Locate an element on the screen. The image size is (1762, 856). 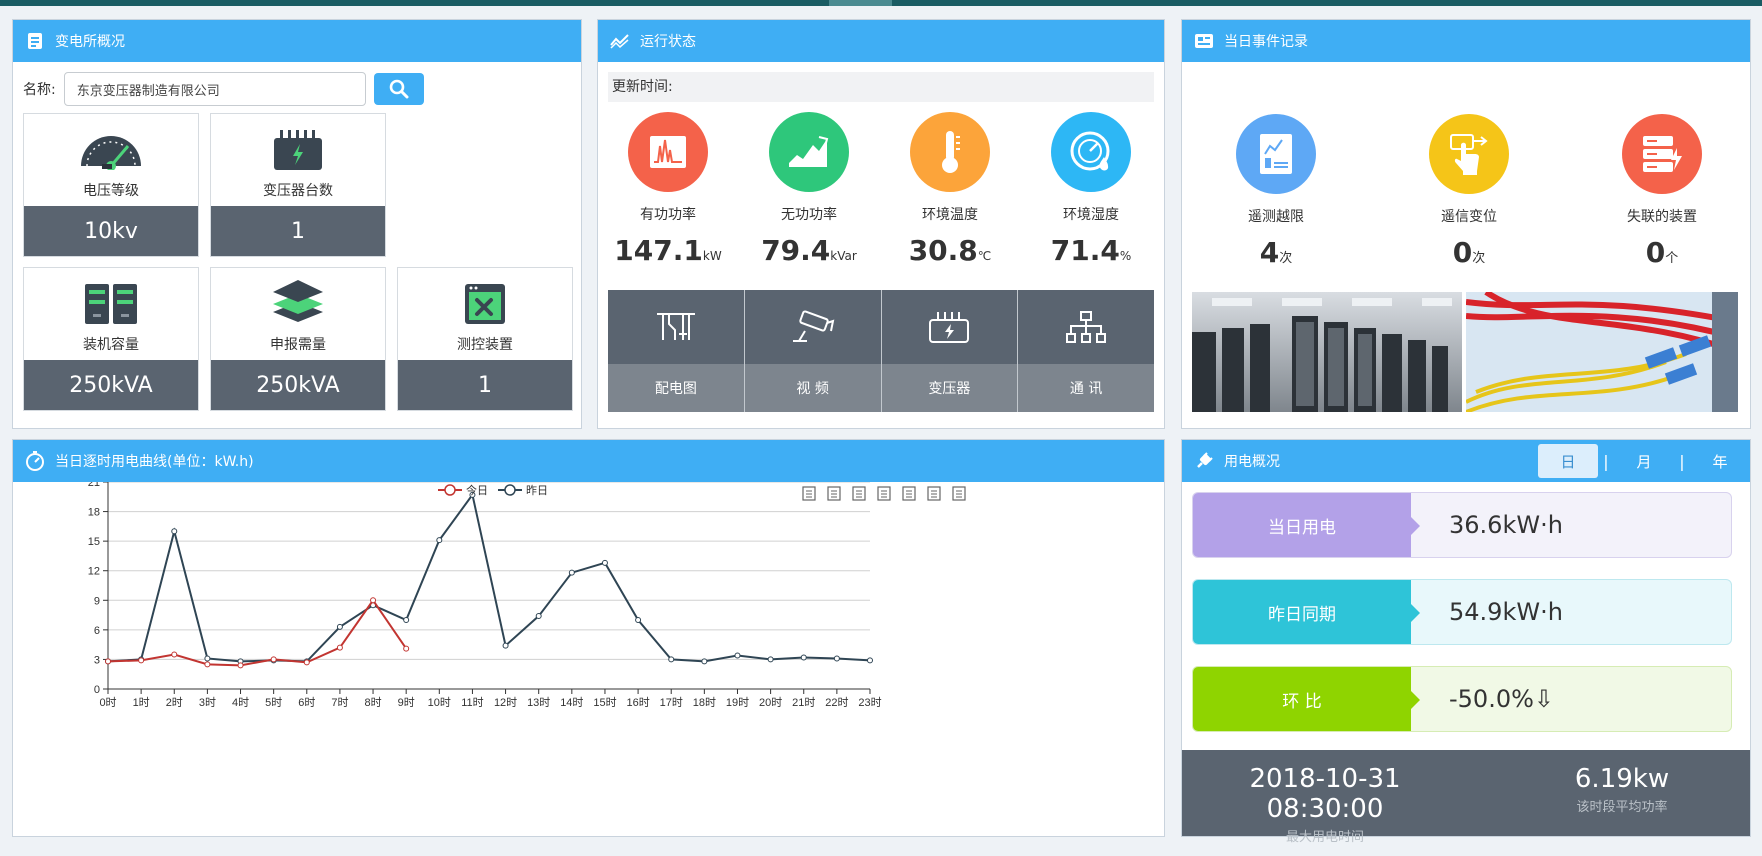
panel-title: 当日事件记录 is located at coordinates (1266, 42).